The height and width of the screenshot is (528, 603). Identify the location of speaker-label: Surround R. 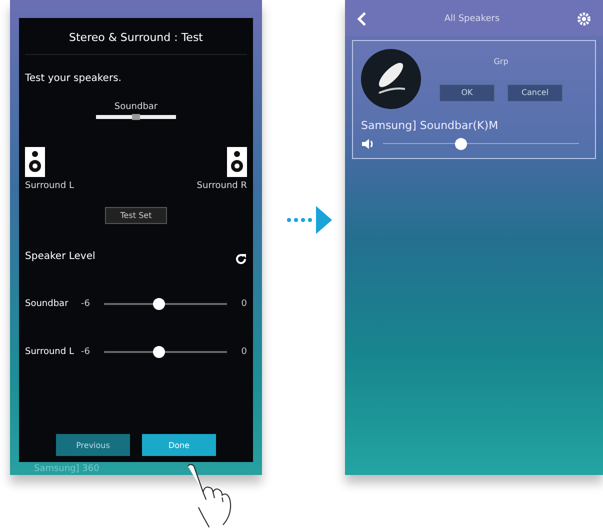
(221, 186).